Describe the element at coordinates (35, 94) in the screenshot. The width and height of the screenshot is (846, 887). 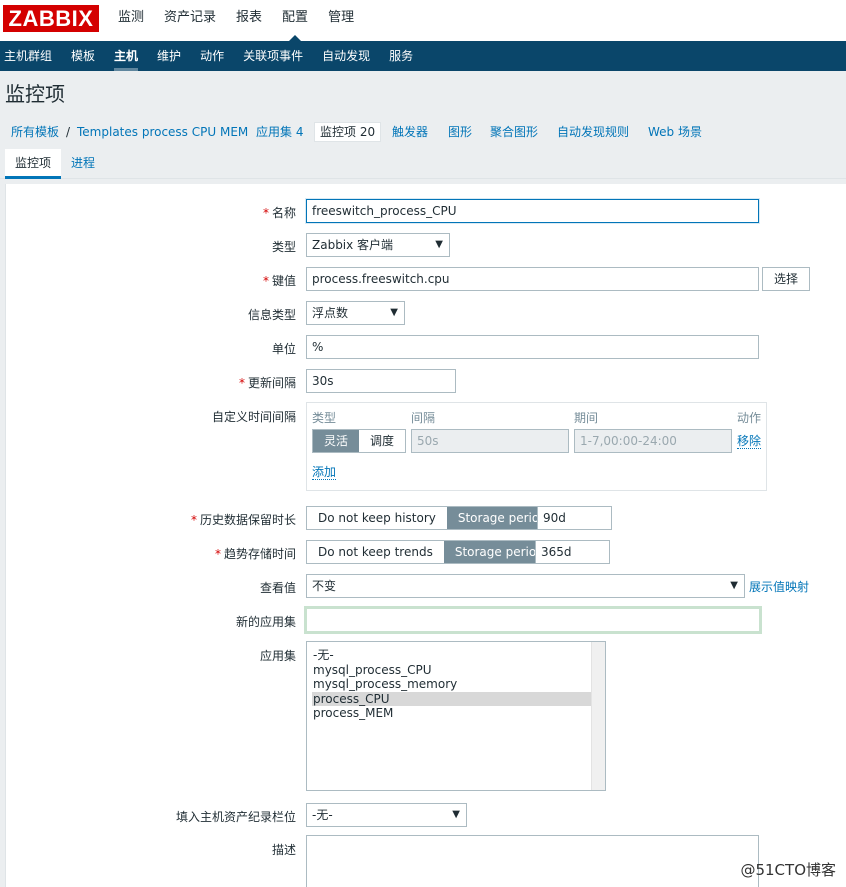
I see `page-title: 监控项` at that location.